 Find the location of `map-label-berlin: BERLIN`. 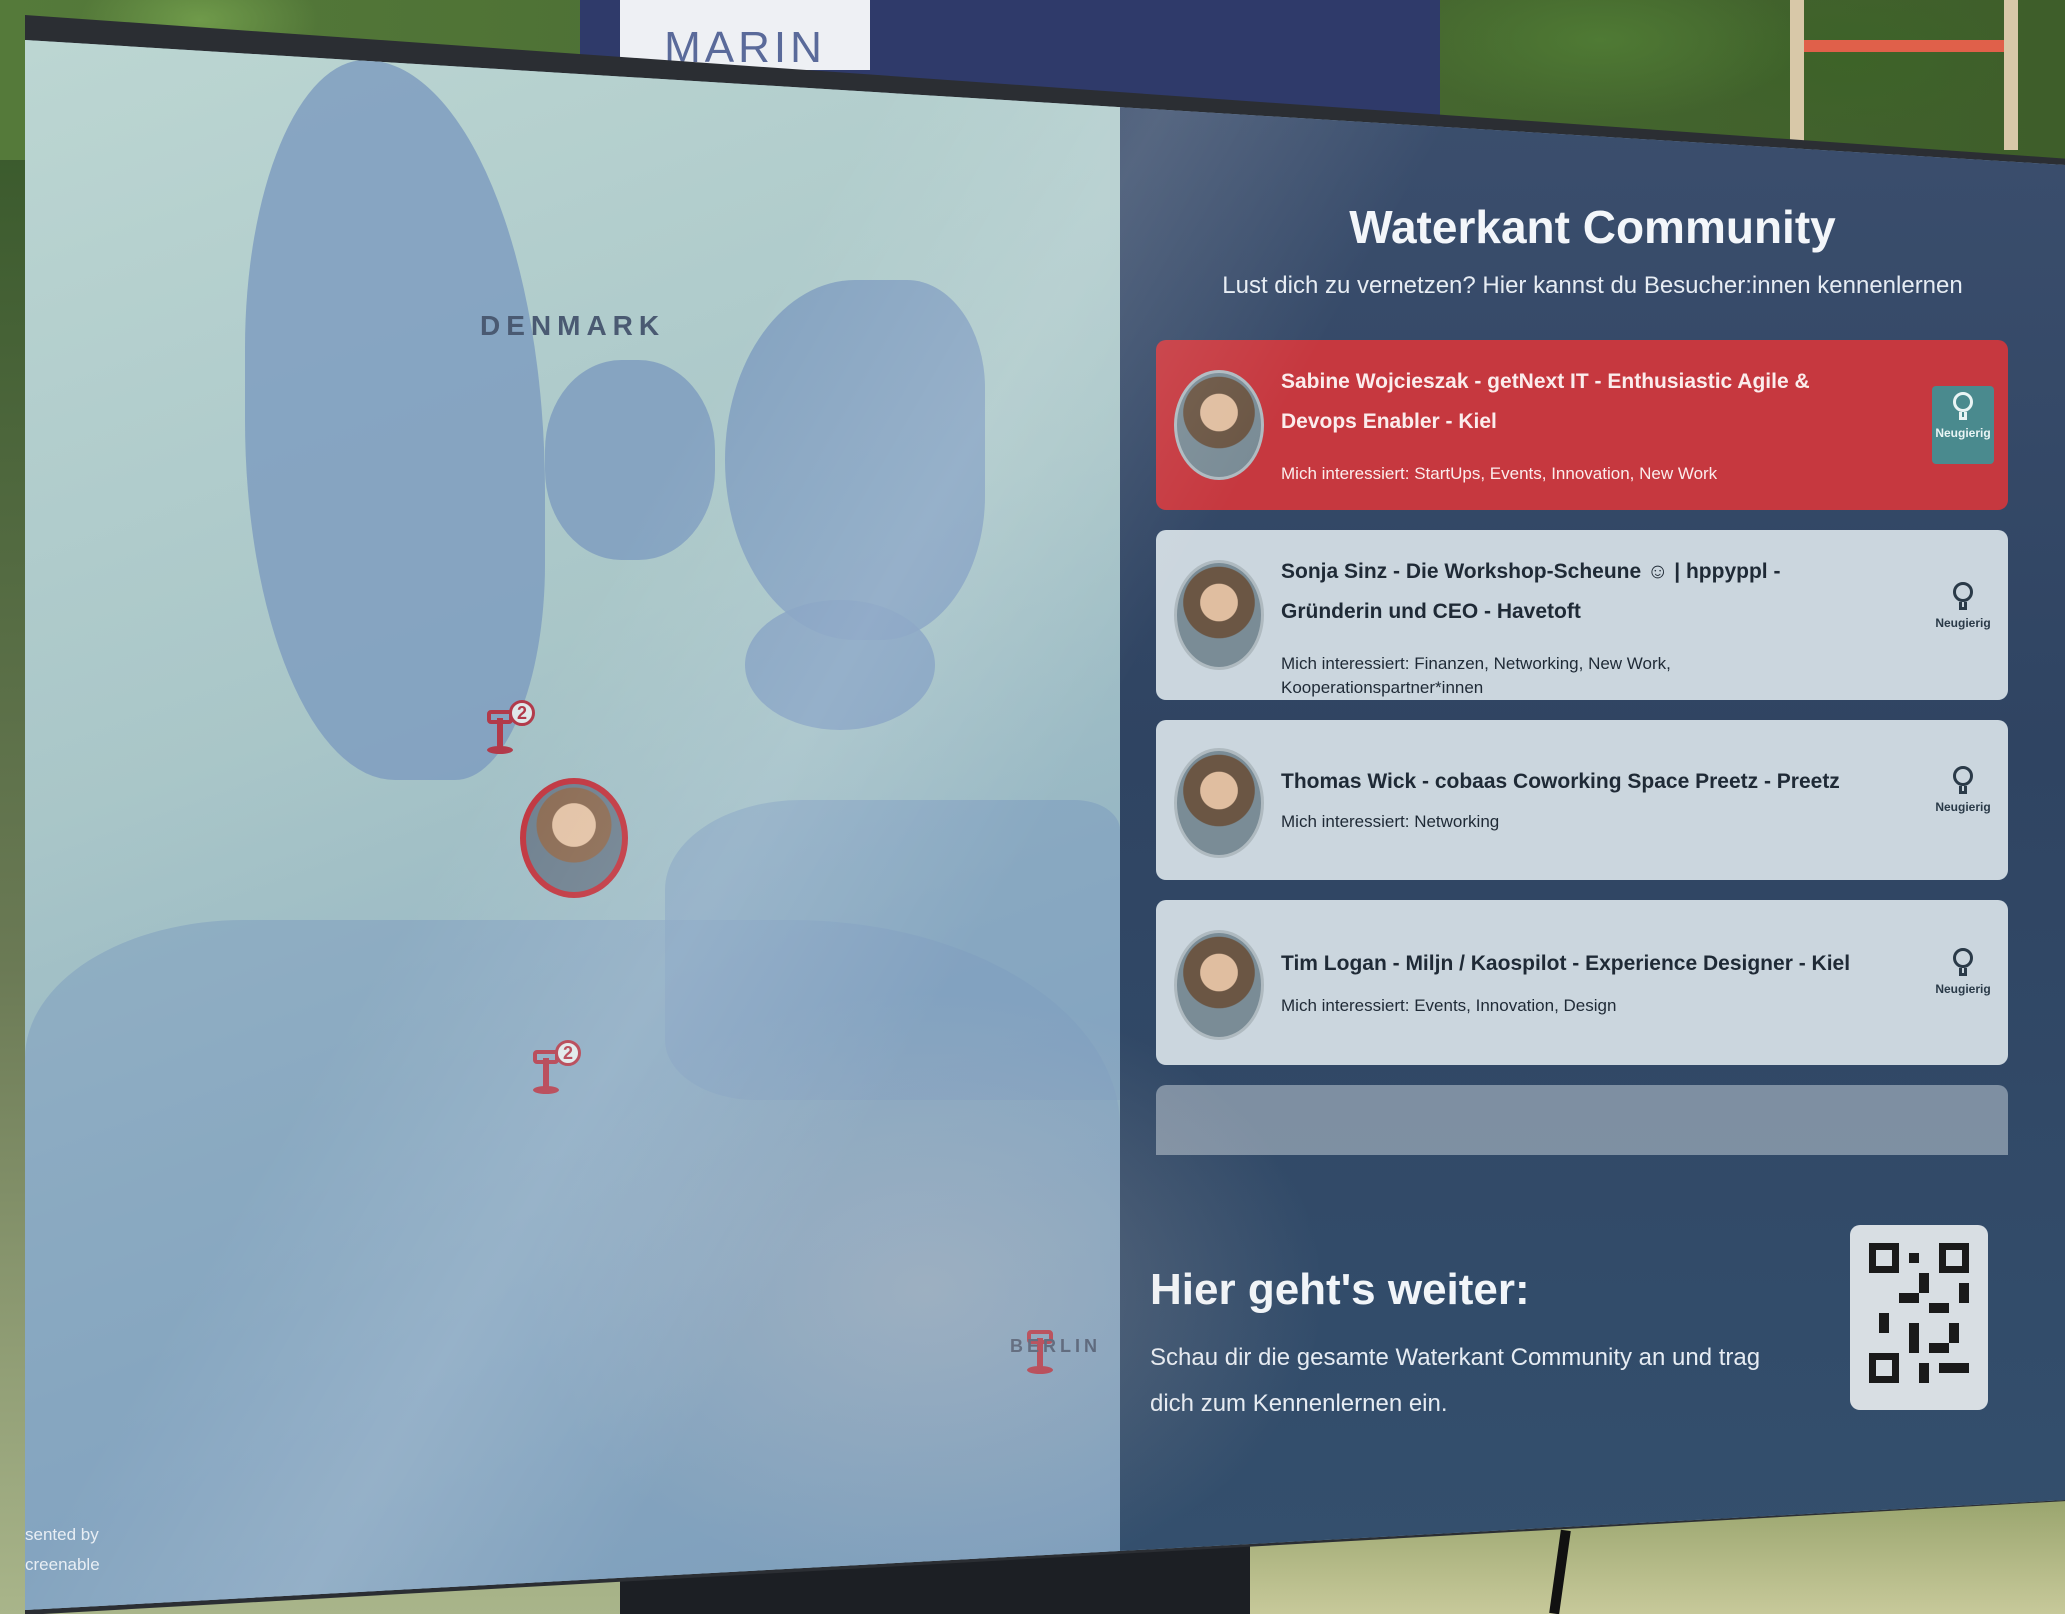

map-label-berlin: BERLIN is located at coordinates (1055, 1346).